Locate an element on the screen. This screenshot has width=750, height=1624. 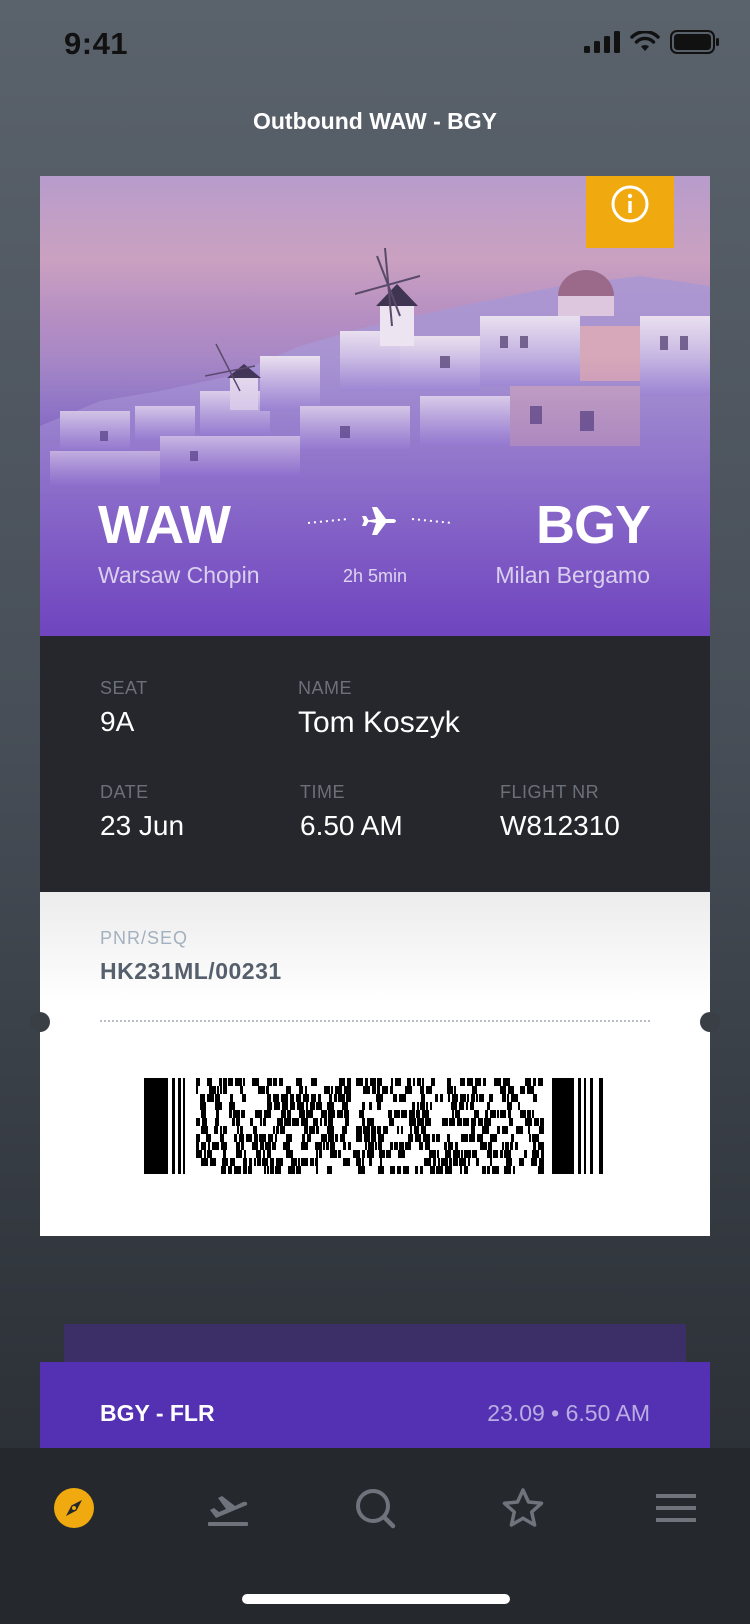
info-icon is located at coordinates (630, 204).